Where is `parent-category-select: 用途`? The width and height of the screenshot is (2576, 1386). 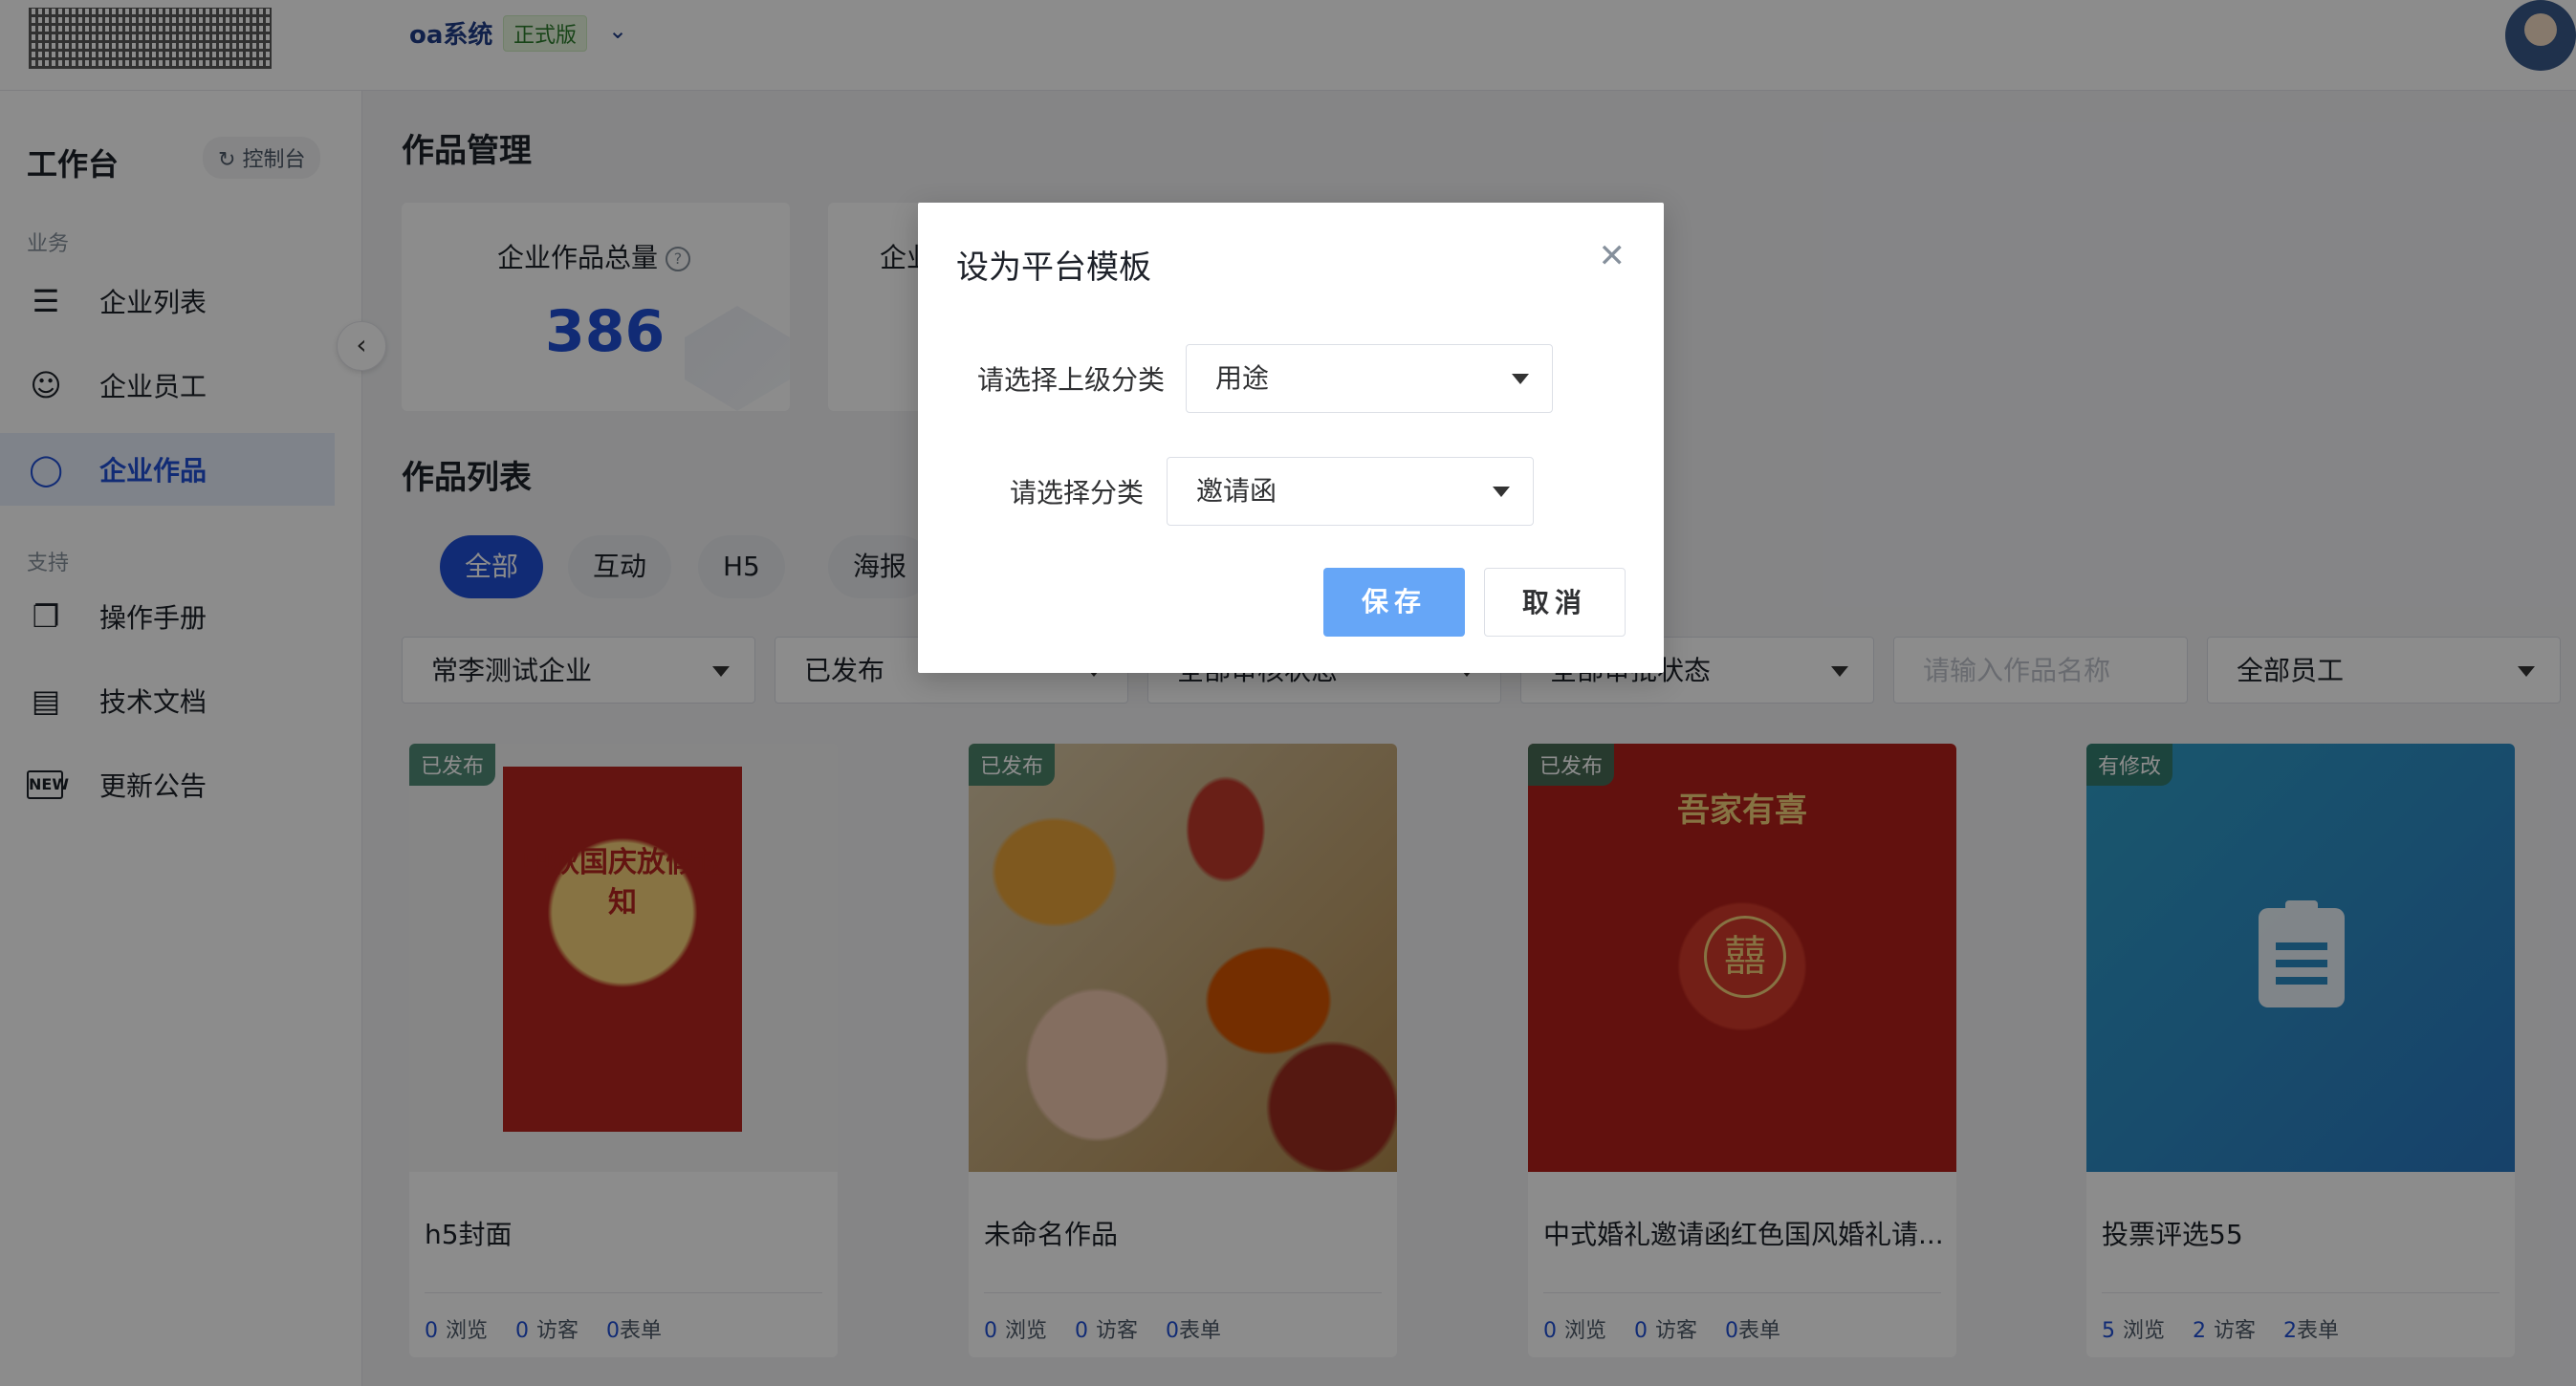
parent-category-select: 用途 is located at coordinates (1369, 378).